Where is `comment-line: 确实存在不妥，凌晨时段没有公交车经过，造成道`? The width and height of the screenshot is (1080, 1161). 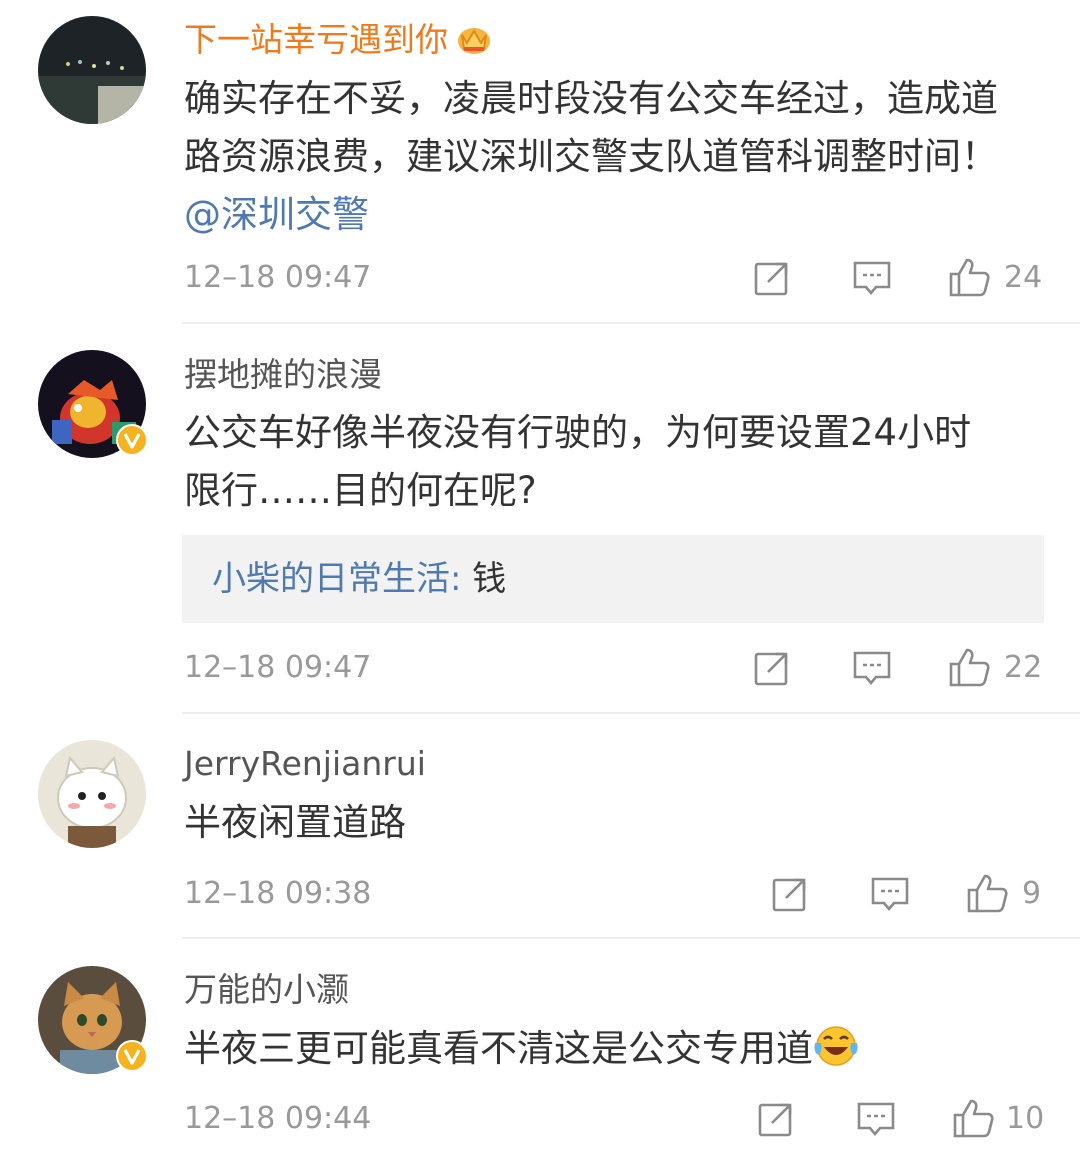 comment-line: 确实存在不妥，凌晨时段没有公交车经过，造成道 is located at coordinates (591, 98).